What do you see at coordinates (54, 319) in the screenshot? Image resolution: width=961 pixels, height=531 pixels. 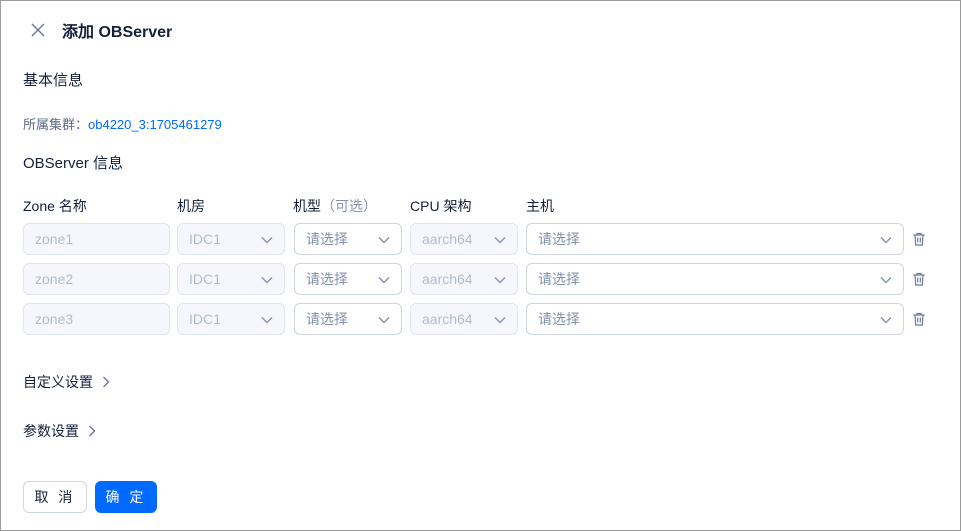 I see `zone-name-value: zone3` at bounding box center [54, 319].